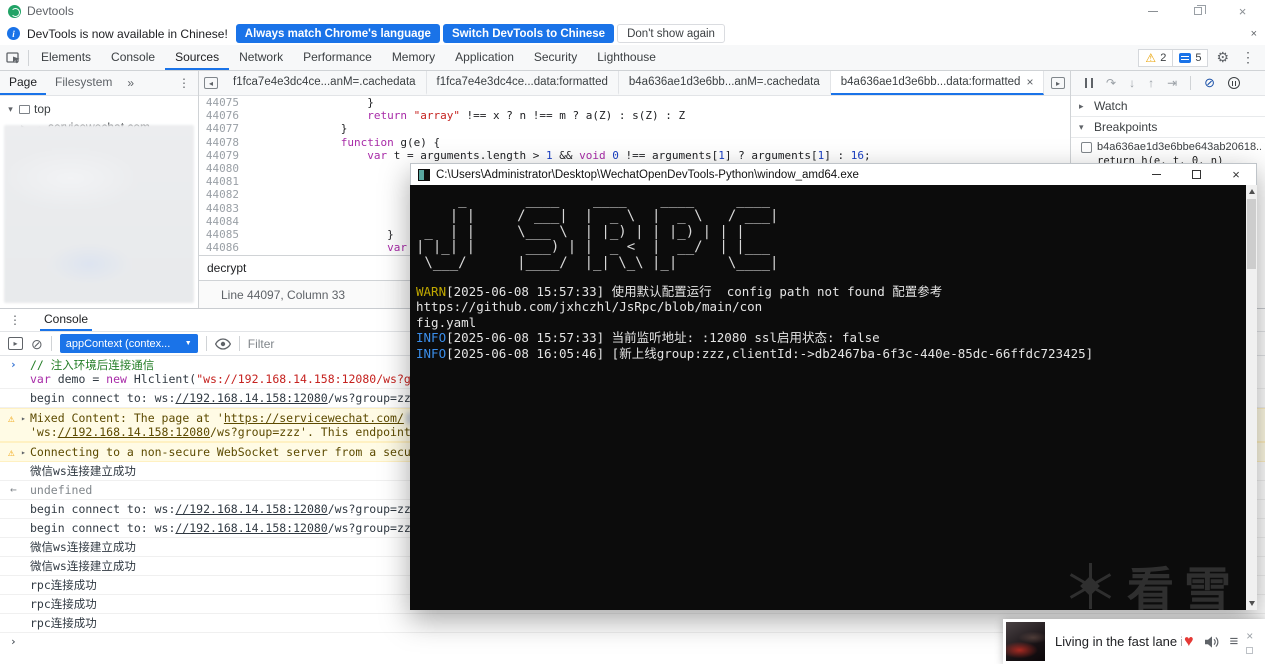  I want to click on album-art, so click(1025, 641).